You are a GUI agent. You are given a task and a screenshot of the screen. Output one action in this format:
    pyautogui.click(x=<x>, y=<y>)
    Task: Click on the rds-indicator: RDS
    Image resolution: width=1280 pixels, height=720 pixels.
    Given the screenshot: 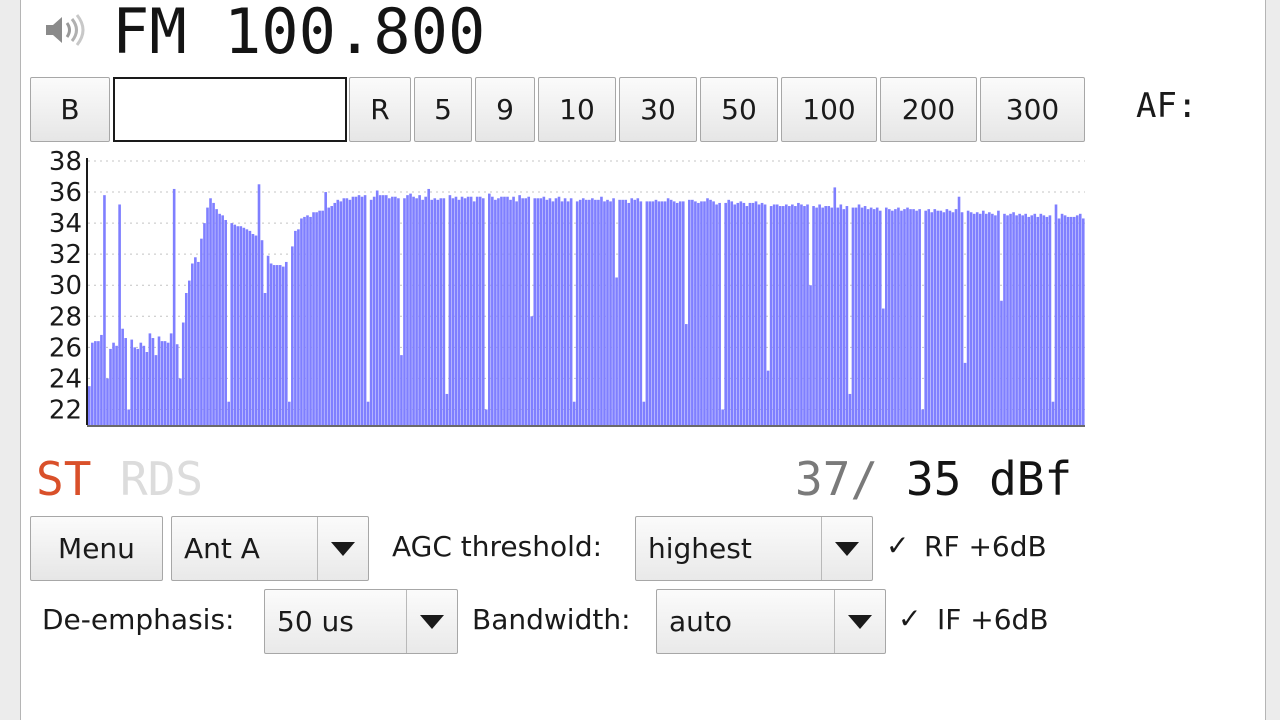 What is the action you would take?
    pyautogui.click(x=162, y=479)
    